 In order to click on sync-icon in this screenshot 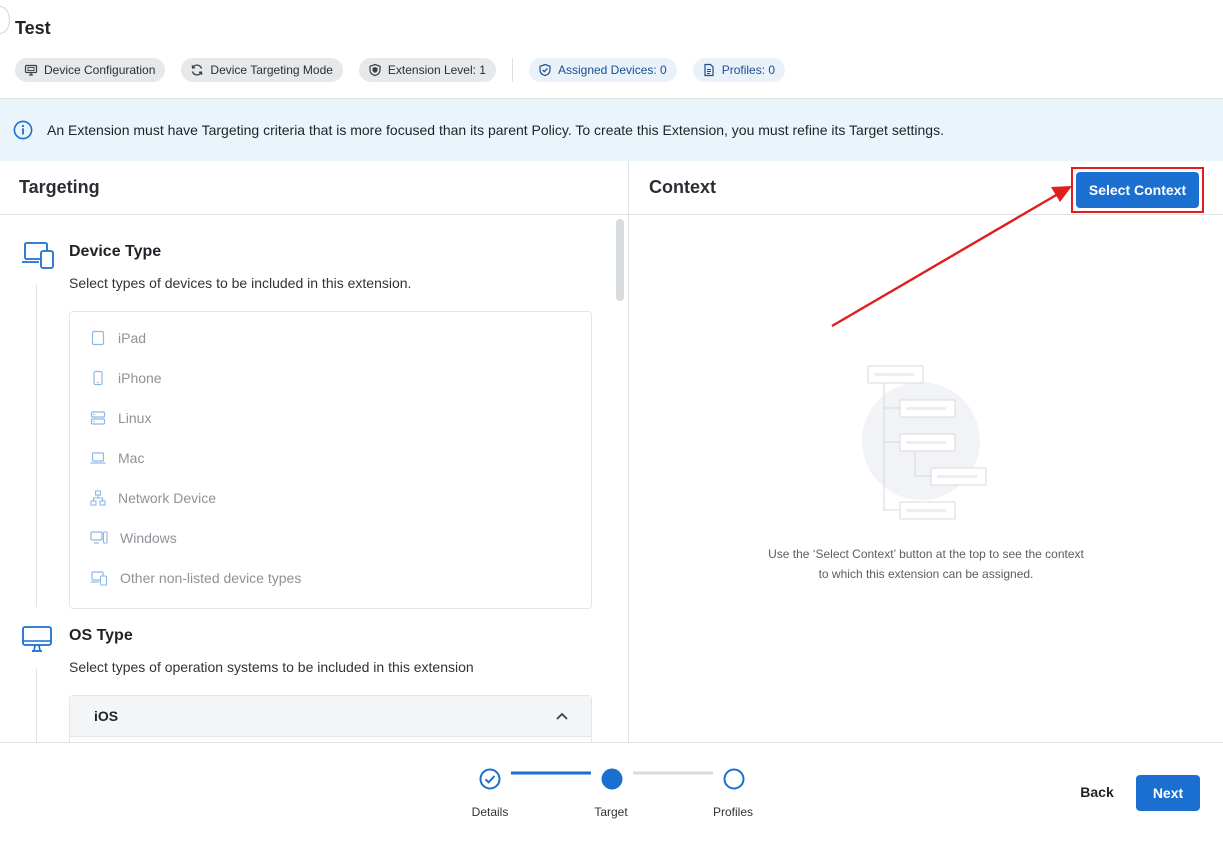, I will do `click(197, 70)`.